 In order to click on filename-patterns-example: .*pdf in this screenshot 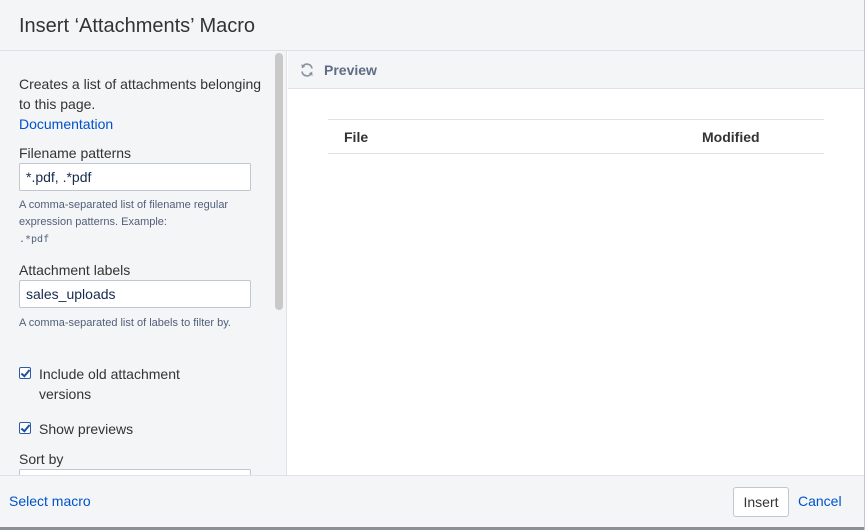, I will do `click(34, 239)`.